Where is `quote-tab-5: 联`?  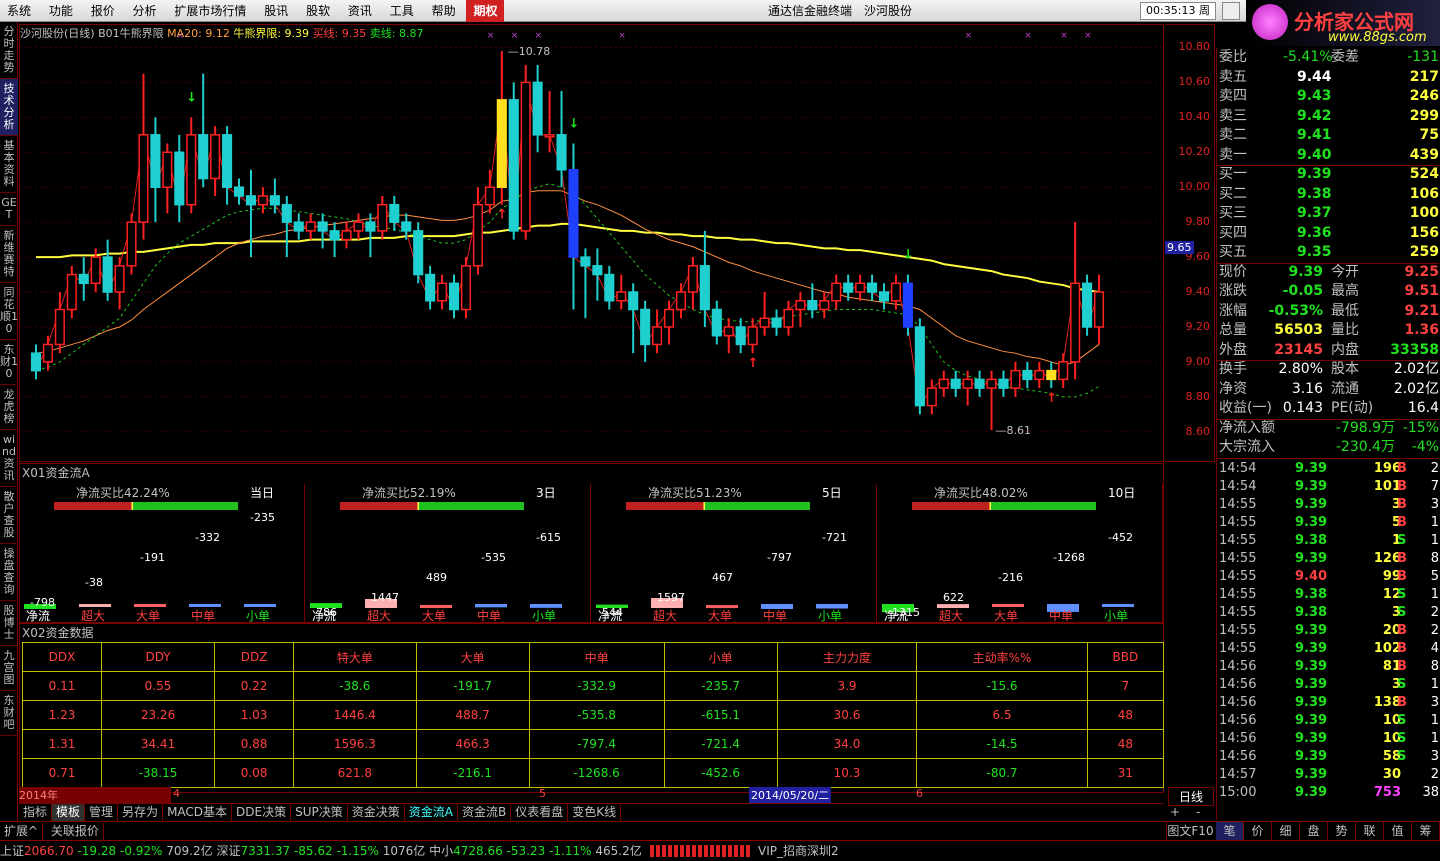 quote-tab-5: 联 is located at coordinates (1370, 831).